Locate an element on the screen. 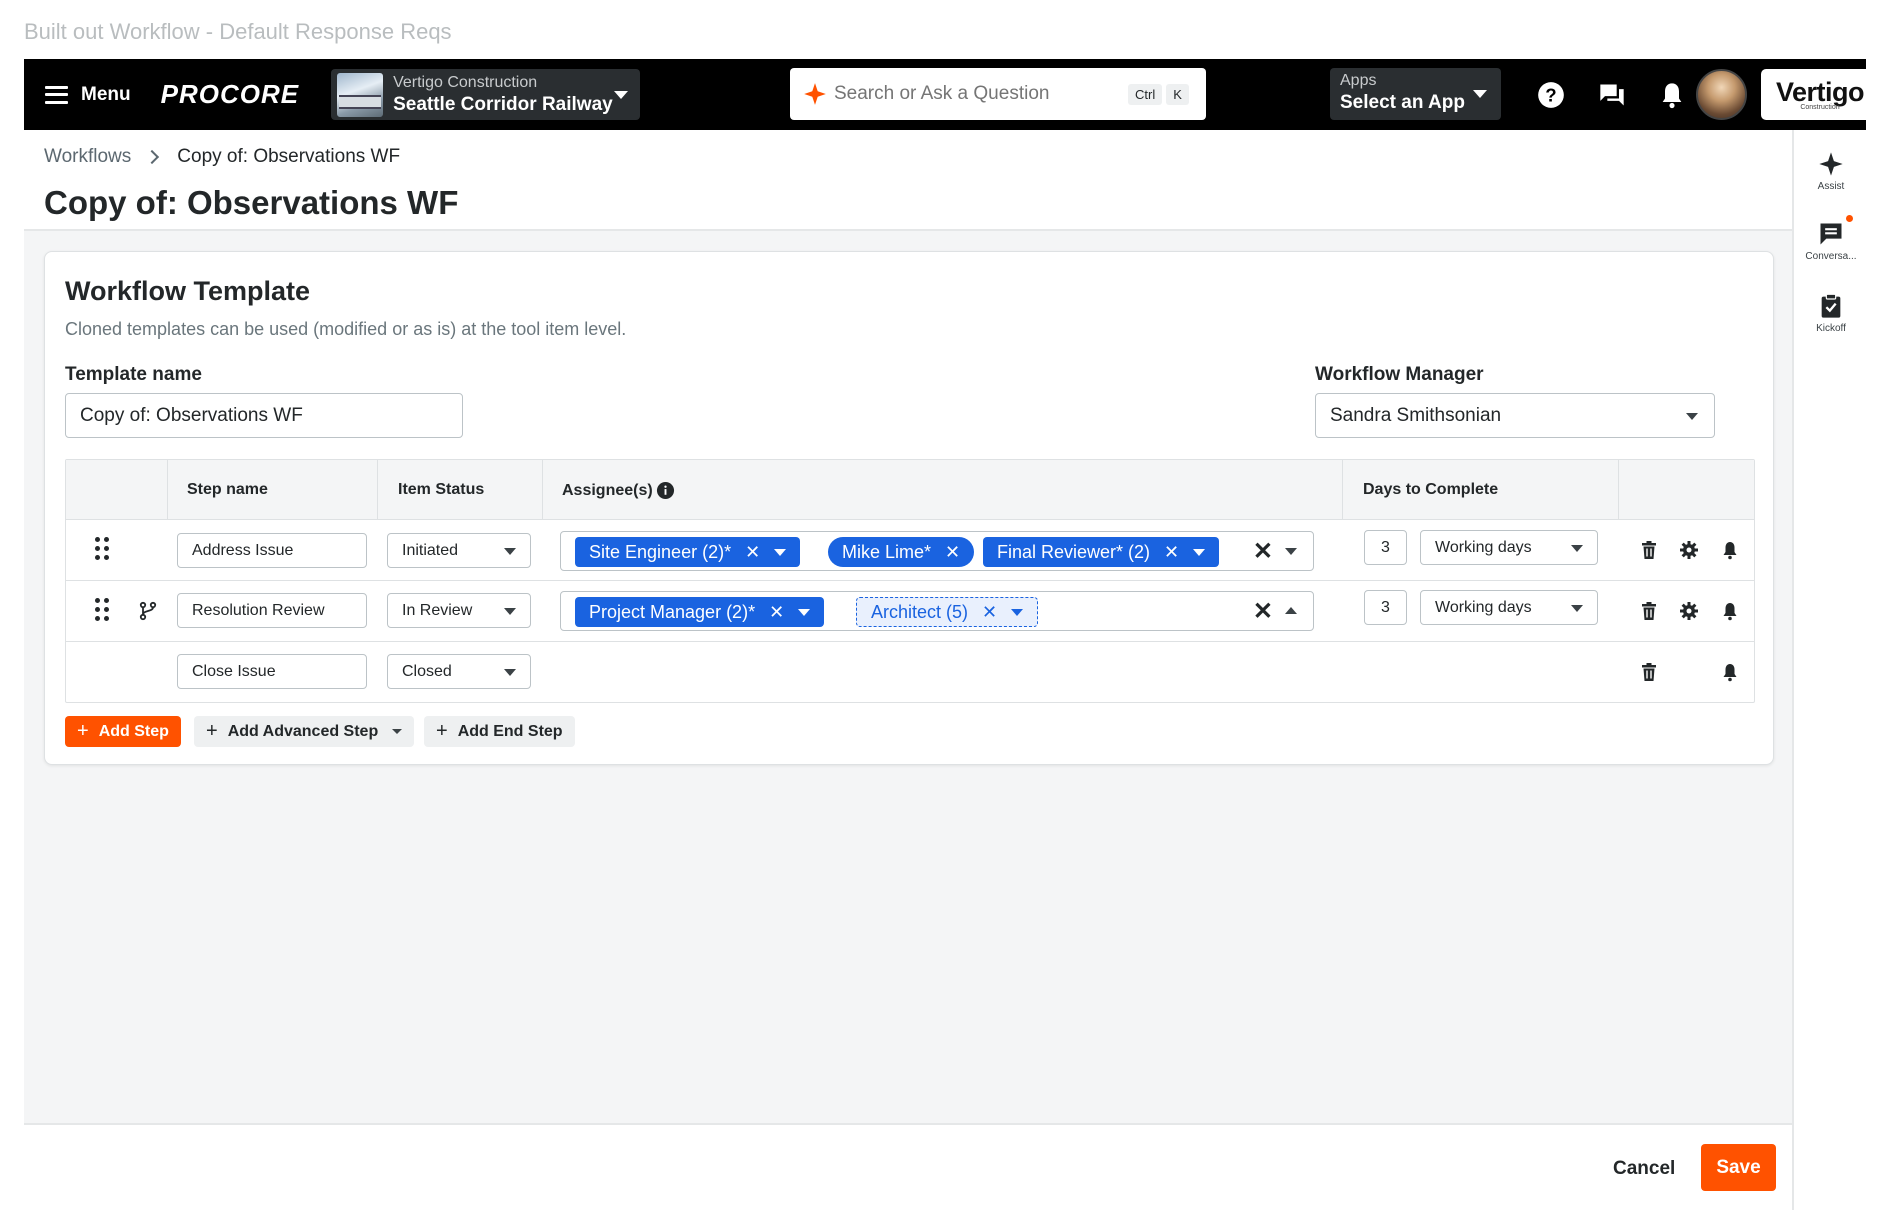 The height and width of the screenshot is (1227, 1886). header-item-status: Item Status is located at coordinates (441, 489).